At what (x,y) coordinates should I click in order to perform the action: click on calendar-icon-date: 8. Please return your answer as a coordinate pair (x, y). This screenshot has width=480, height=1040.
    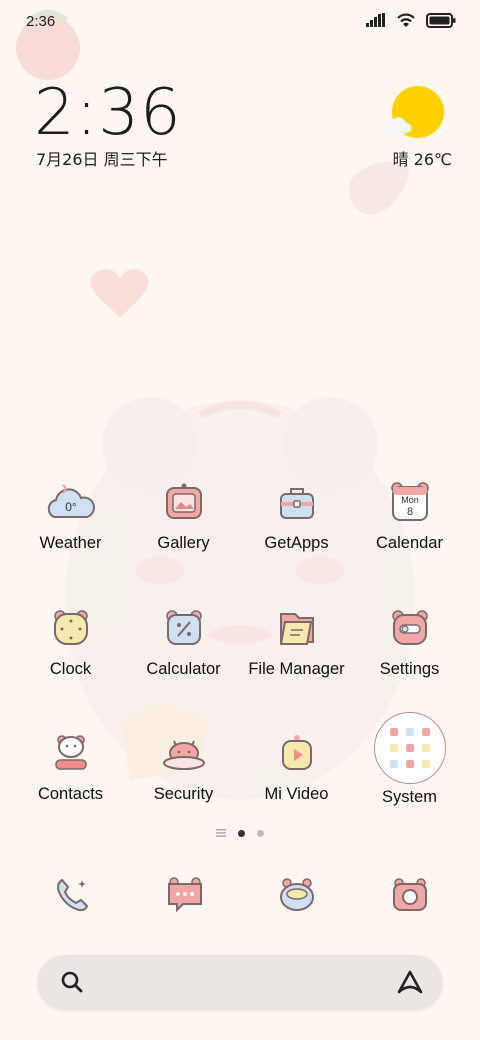
    Looking at the image, I should click on (409, 512).